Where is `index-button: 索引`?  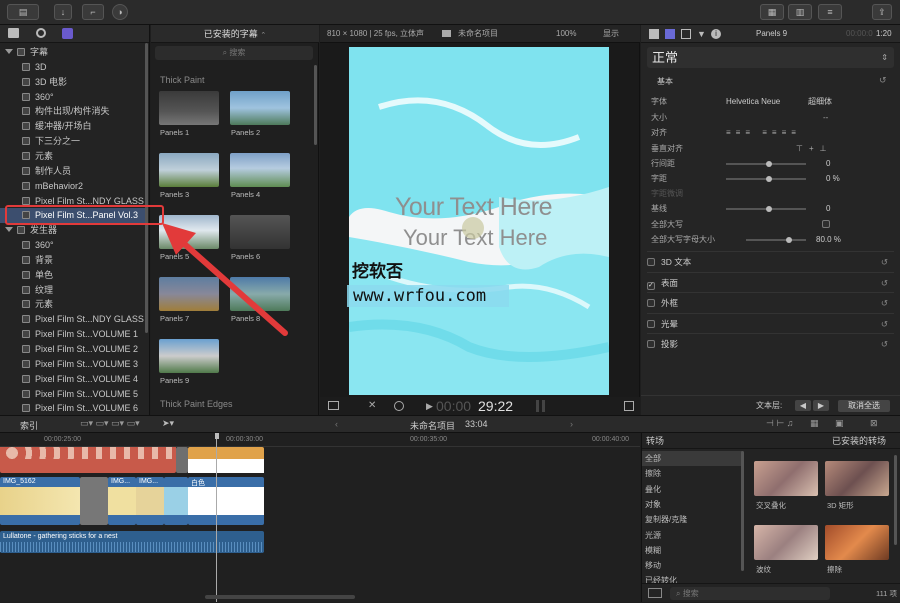 index-button: 索引 is located at coordinates (29, 425).